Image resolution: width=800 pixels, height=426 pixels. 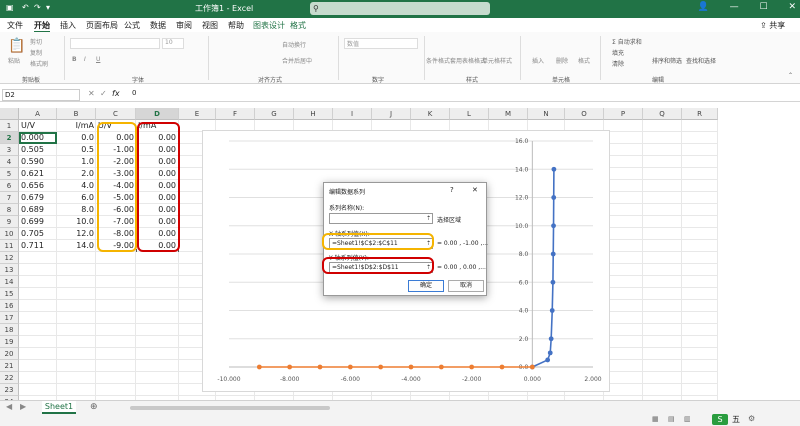 What do you see at coordinates (76, 246) in the screenshot?
I see `table-cell: 14.0` at bounding box center [76, 246].